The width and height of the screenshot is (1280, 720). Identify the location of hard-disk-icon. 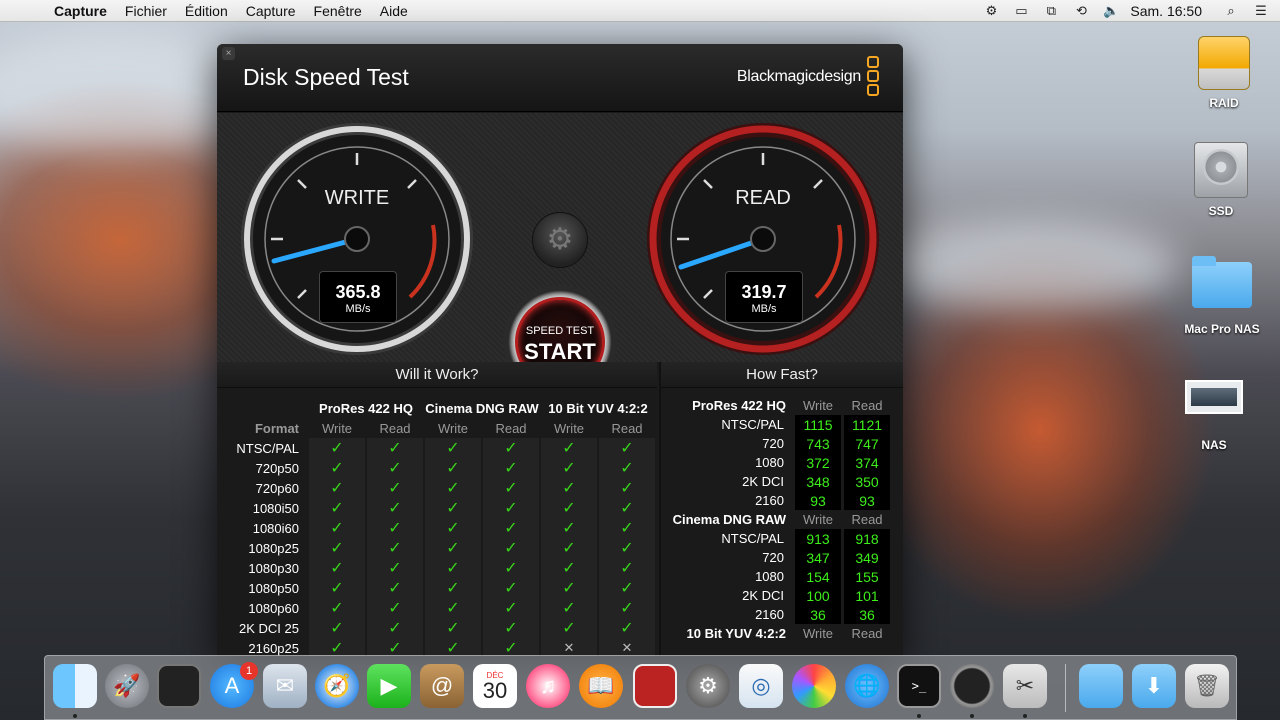
(1221, 170).